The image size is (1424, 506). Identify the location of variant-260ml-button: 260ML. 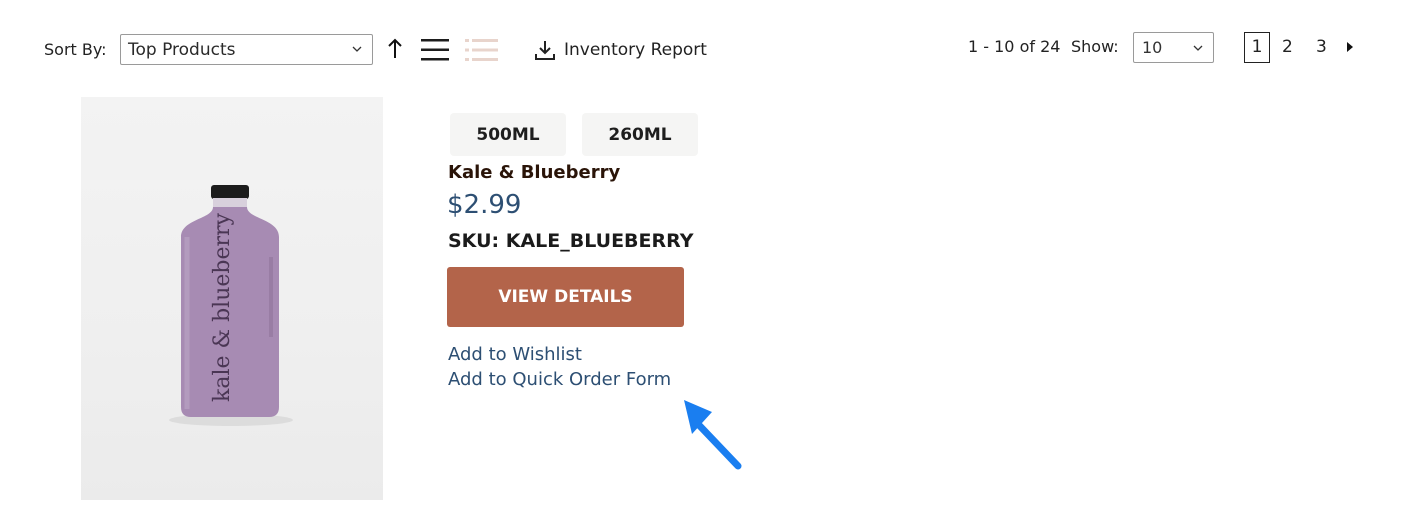
(640, 134).